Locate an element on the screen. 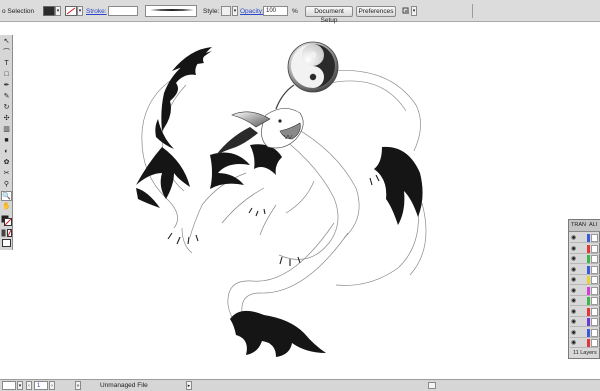  control-divider is located at coordinates (472, 11).